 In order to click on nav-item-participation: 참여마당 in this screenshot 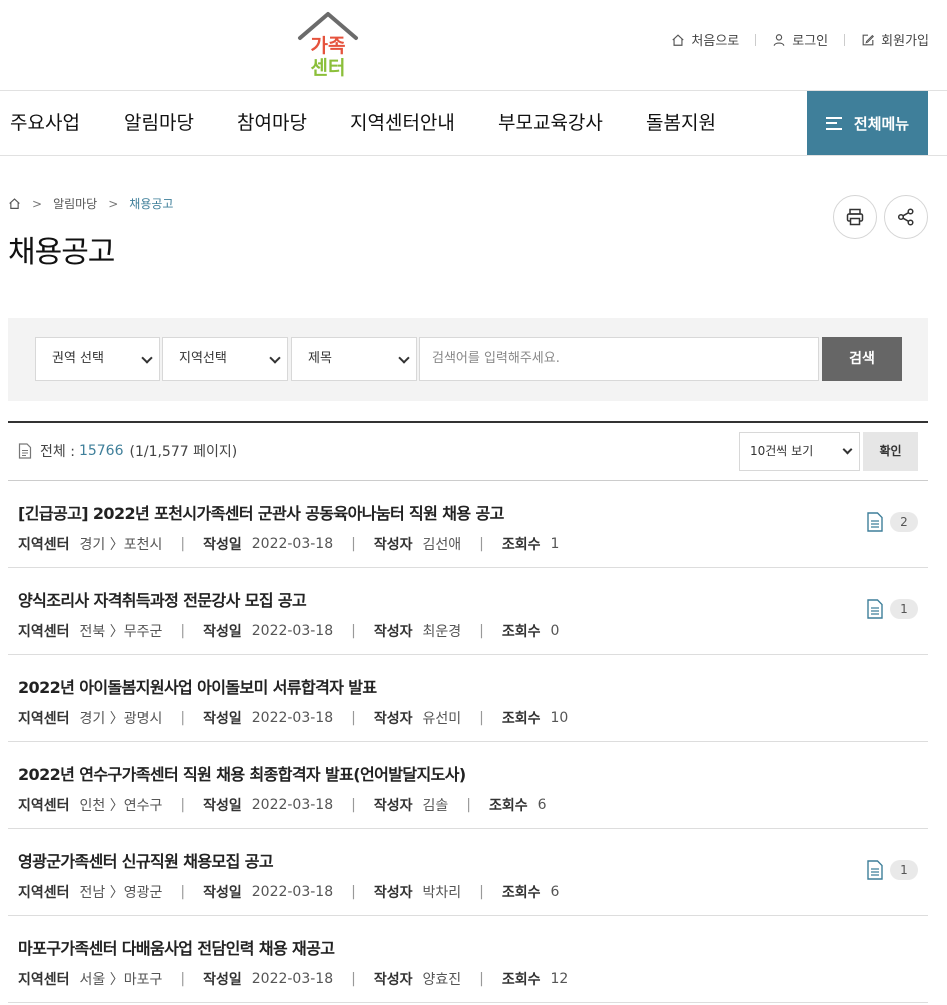, I will do `click(272, 123)`.